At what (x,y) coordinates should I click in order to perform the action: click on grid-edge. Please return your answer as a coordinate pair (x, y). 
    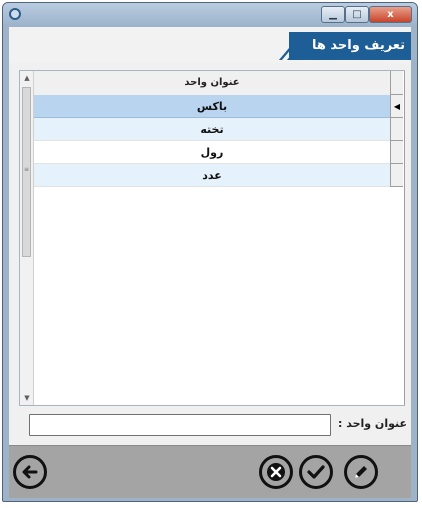
    Looking at the image, I should click on (404, 238).